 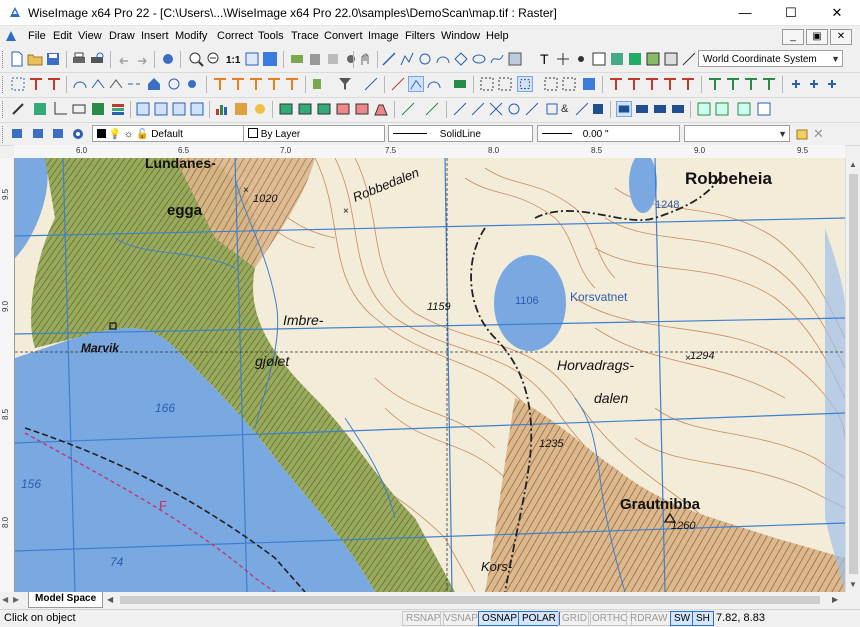 What do you see at coordinates (688, 84) in the screenshot?
I see `raster-deskew-icon` at bounding box center [688, 84].